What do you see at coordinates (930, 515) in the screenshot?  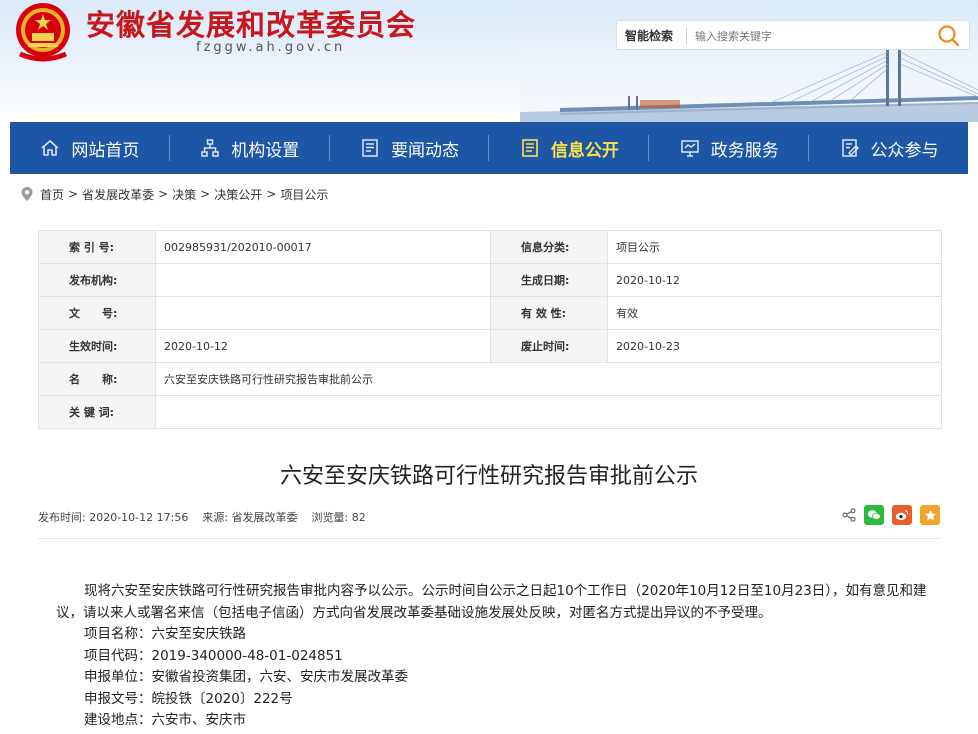 I see `favorite-star-icon` at bounding box center [930, 515].